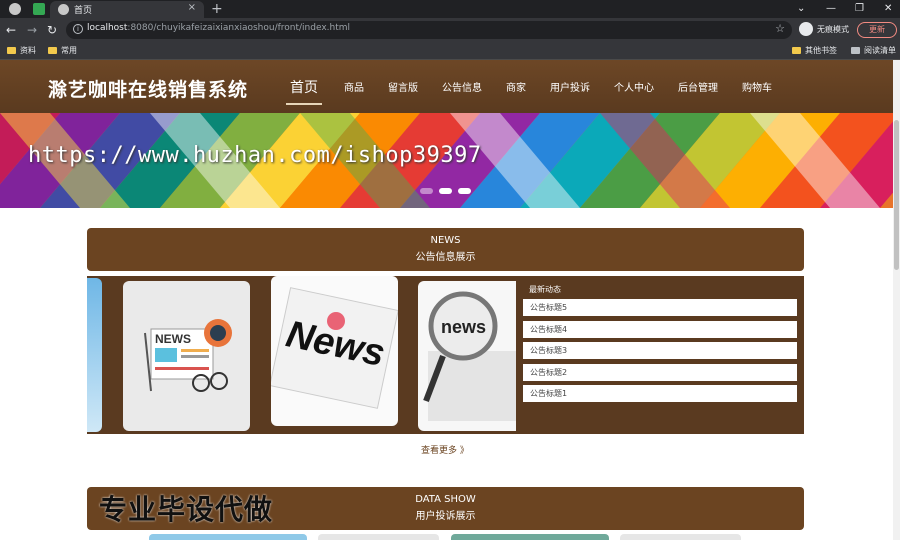 The image size is (900, 540). What do you see at coordinates (403, 86) in the screenshot?
I see `nav-item-messages: 留言版` at bounding box center [403, 86].